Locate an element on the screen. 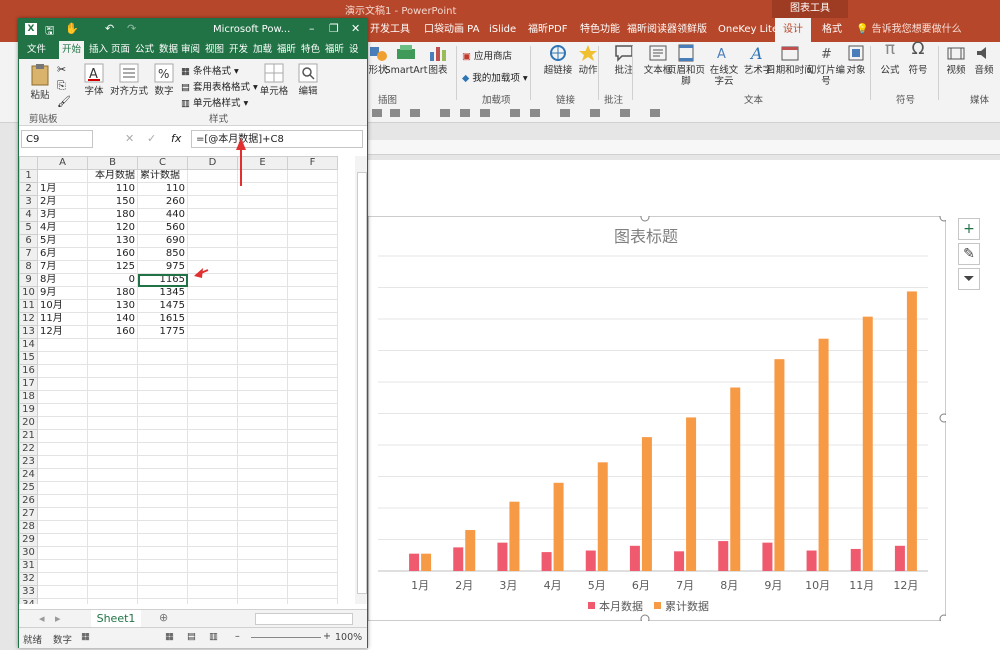 The width and height of the screenshot is (1000, 650). cell-c1: 累计数据 is located at coordinates (162, 176).